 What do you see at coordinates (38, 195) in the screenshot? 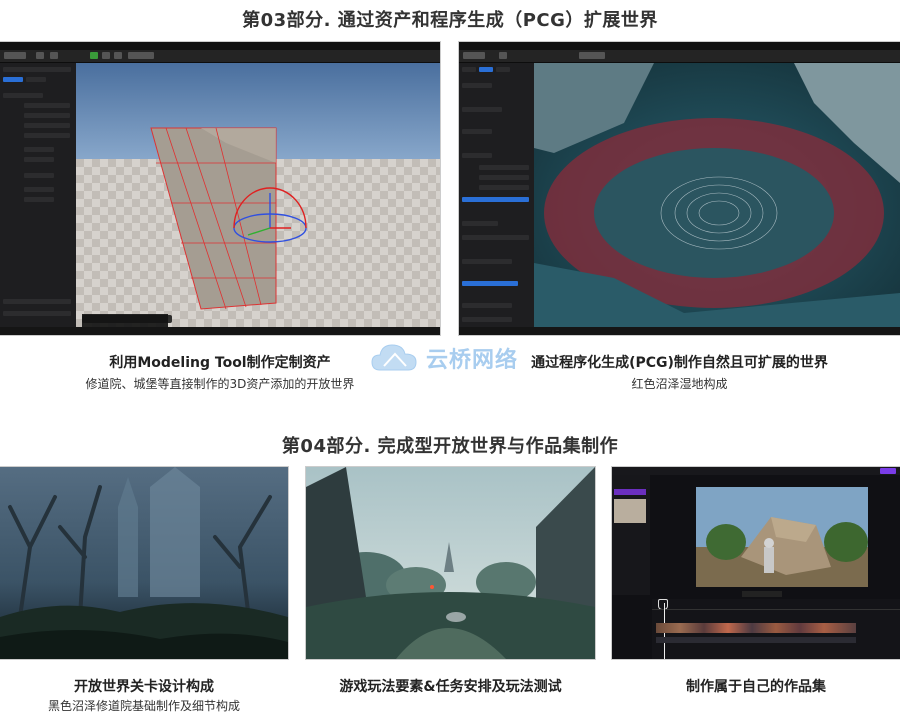
I see `modeling-details-panel` at bounding box center [38, 195].